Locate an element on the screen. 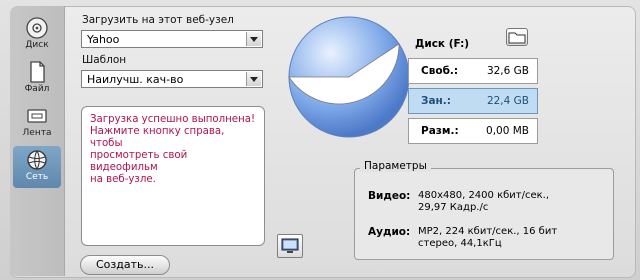 The width and height of the screenshot is (640, 280). parameters-title: Параметры is located at coordinates (395, 166).